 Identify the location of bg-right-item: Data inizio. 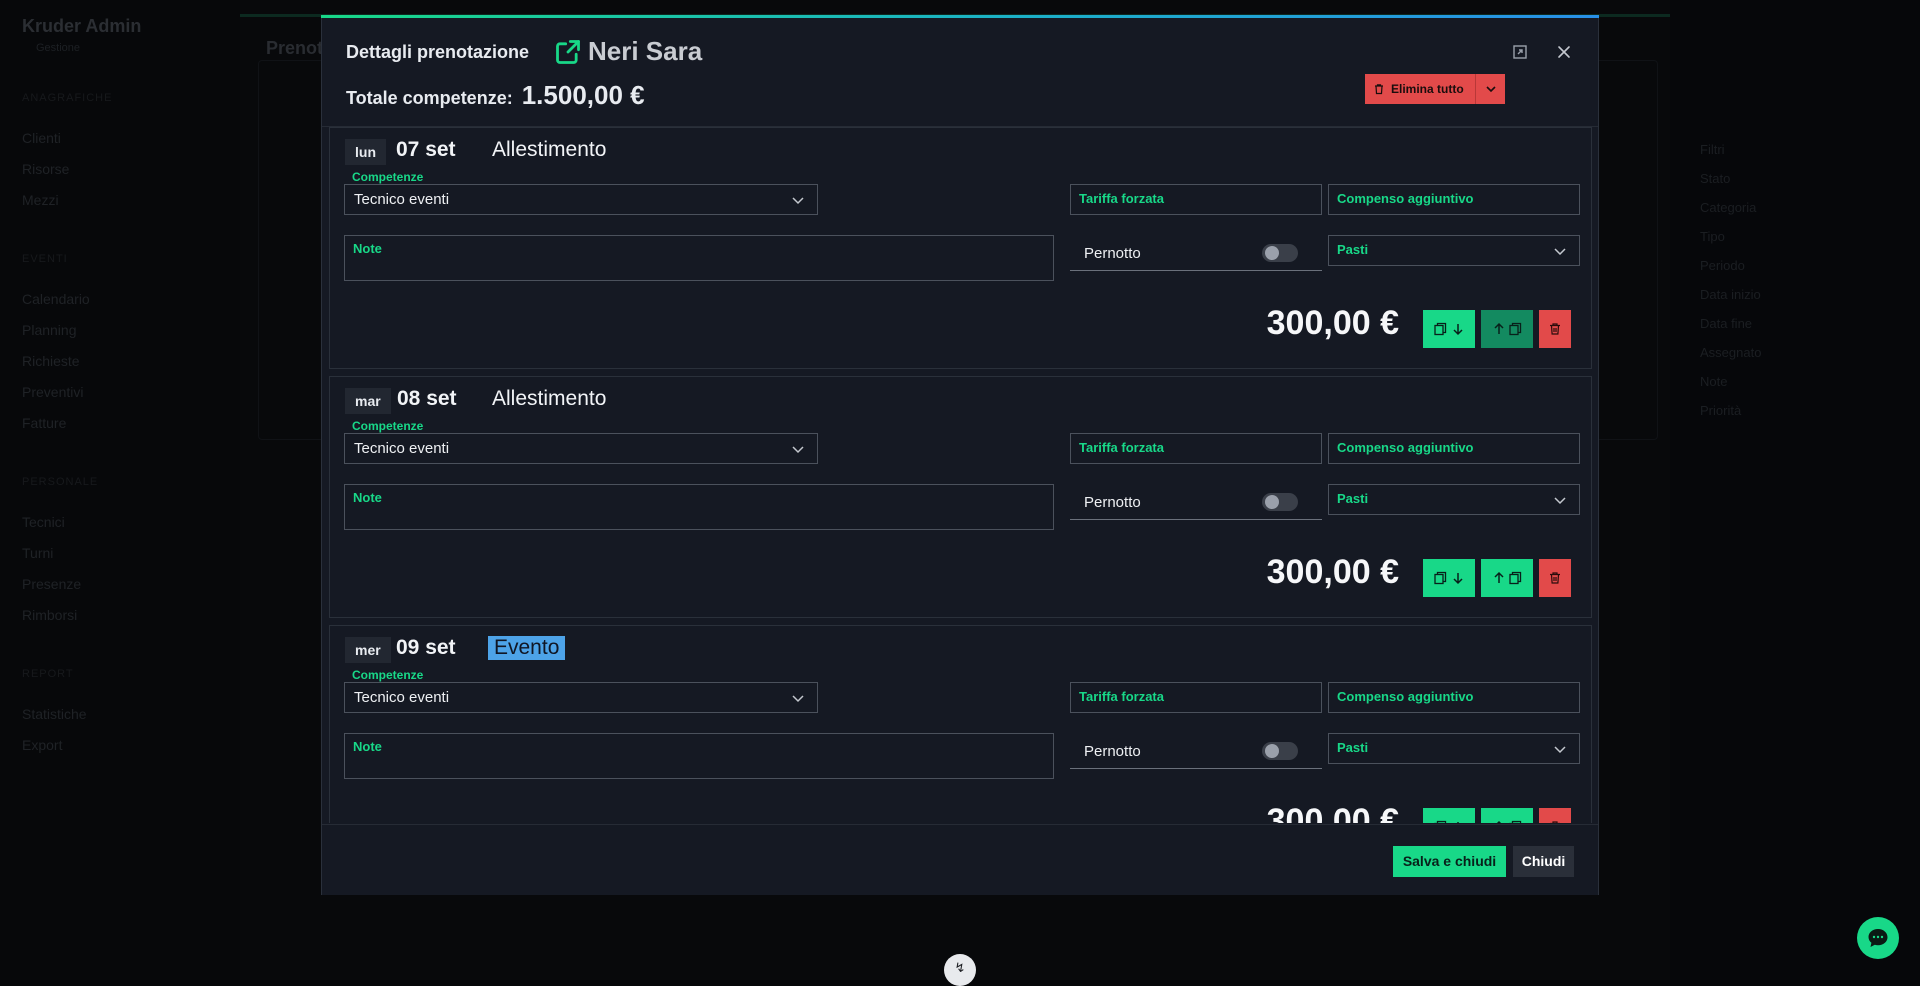
(1730, 294).